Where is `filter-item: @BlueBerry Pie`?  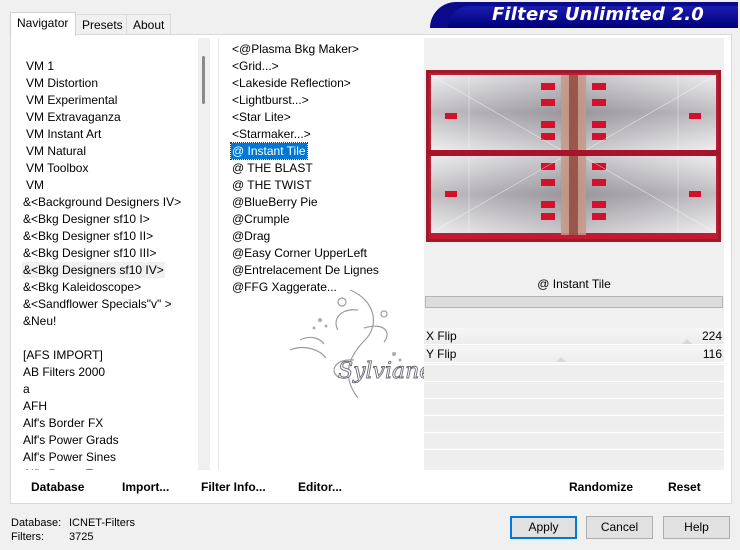
filter-item: @BlueBerry Pie is located at coordinates (275, 202).